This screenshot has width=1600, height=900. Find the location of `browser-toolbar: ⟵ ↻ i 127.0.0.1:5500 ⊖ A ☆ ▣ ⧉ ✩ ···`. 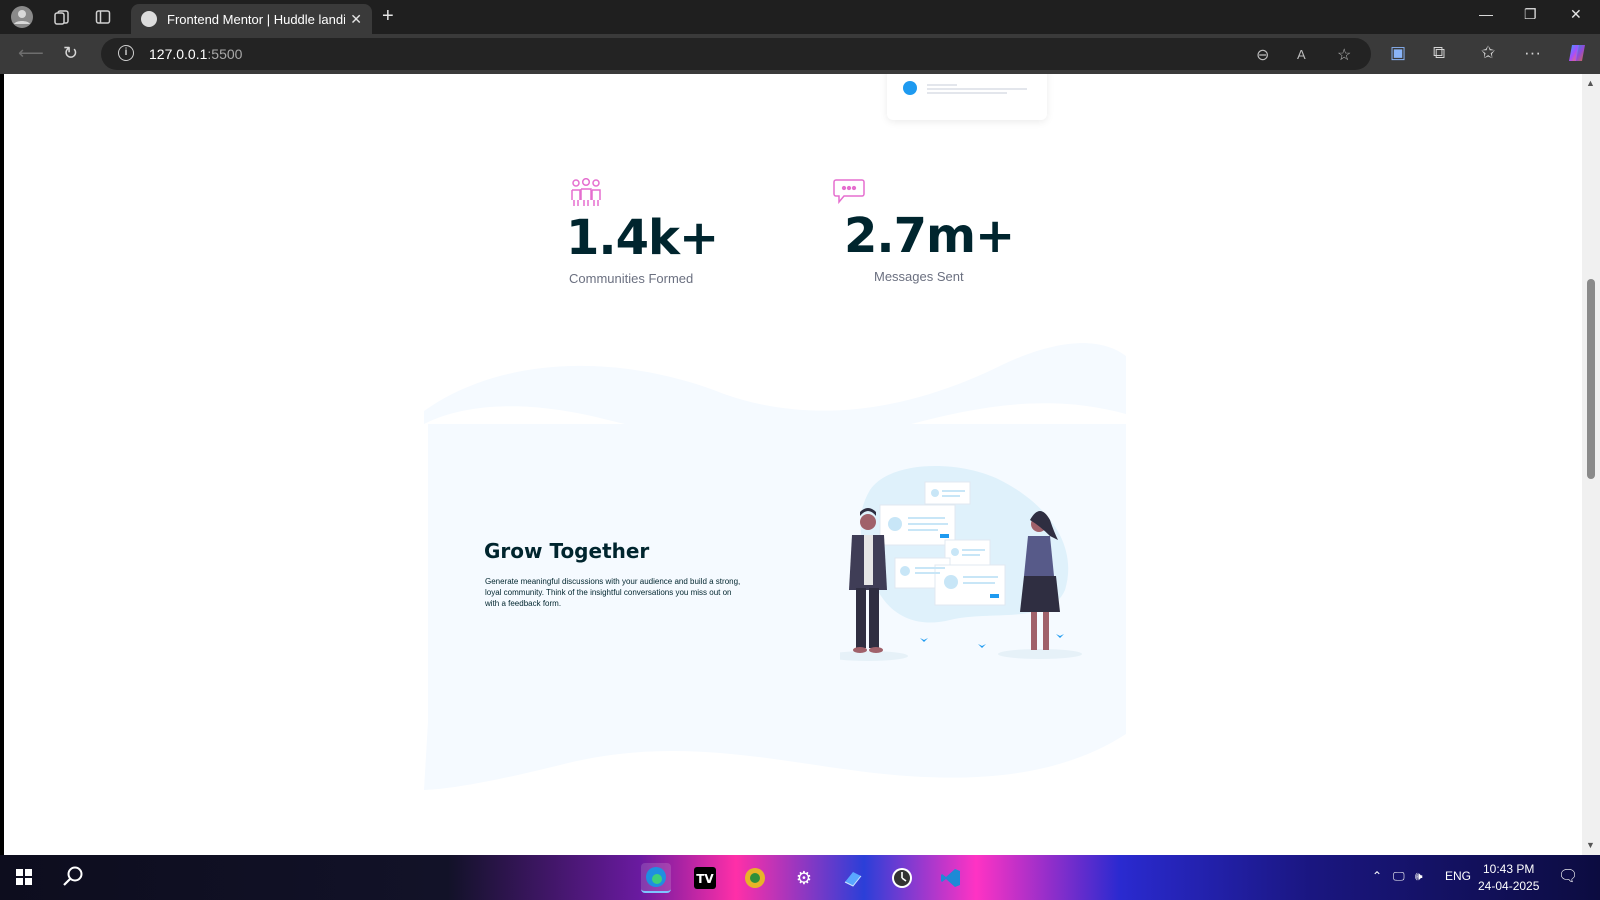

browser-toolbar: ⟵ ↻ i 127.0.0.1:5500 ⊖ A ☆ ▣ ⧉ ✩ ··· is located at coordinates (800, 54).